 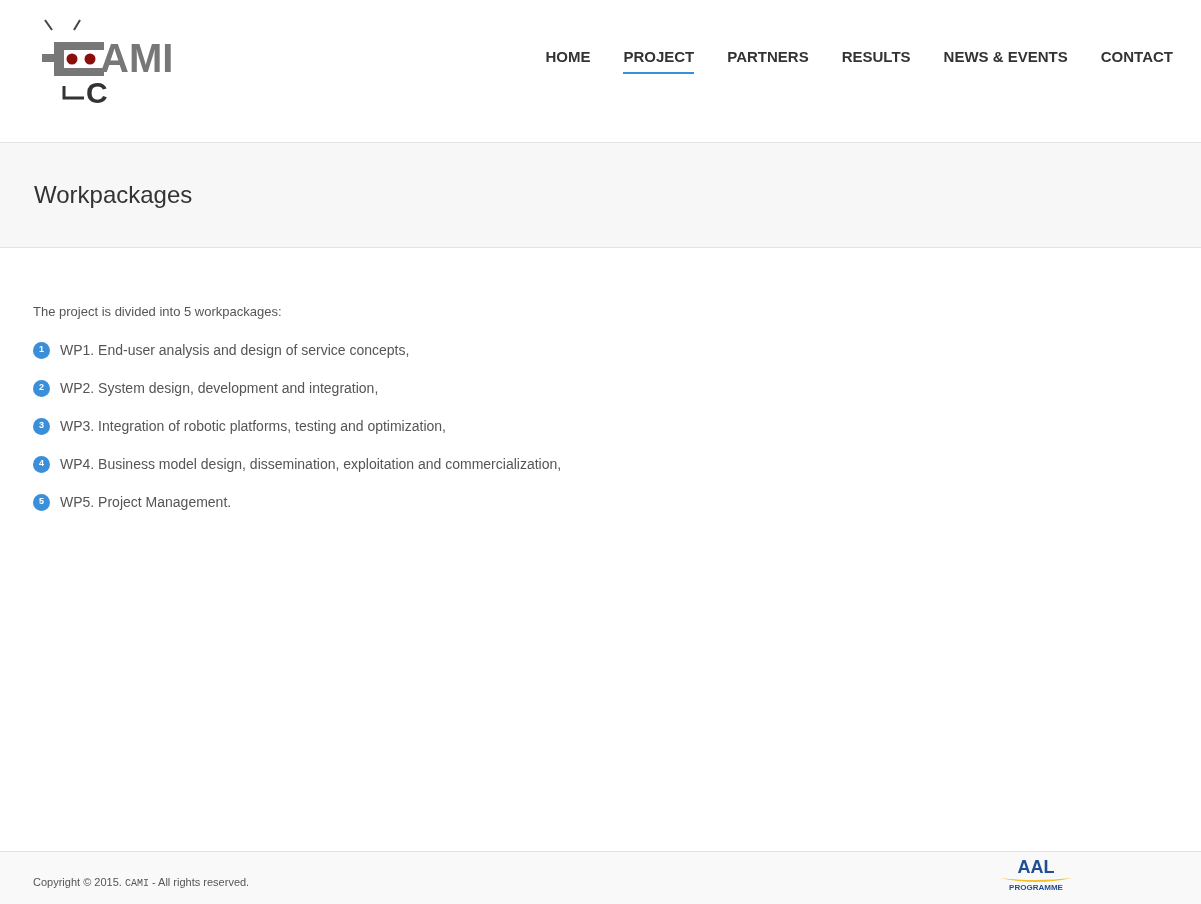 What do you see at coordinates (158, 312) in the screenshot?
I see `intro-text: The project is divided into 5 workpackages:` at bounding box center [158, 312].